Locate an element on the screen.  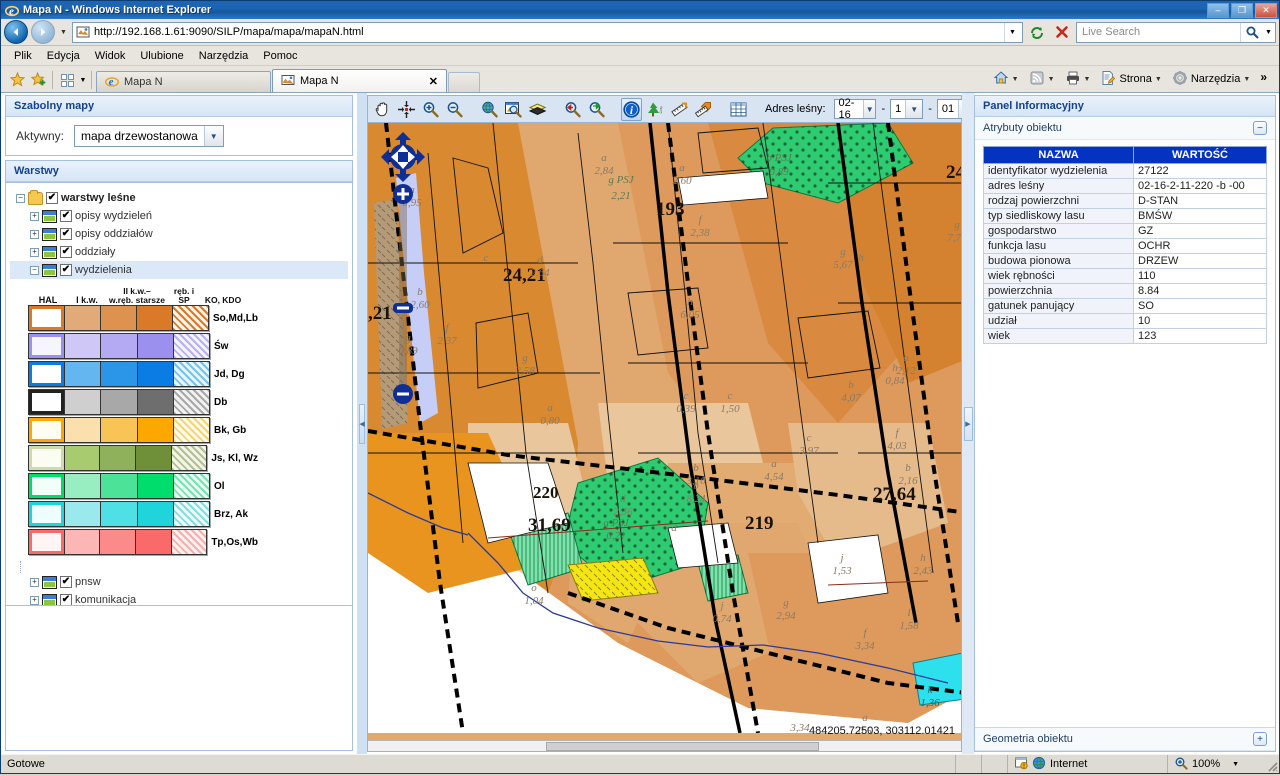
tree-node-oddzialy: + ✔ oddziały is located at coordinates (179, 252).